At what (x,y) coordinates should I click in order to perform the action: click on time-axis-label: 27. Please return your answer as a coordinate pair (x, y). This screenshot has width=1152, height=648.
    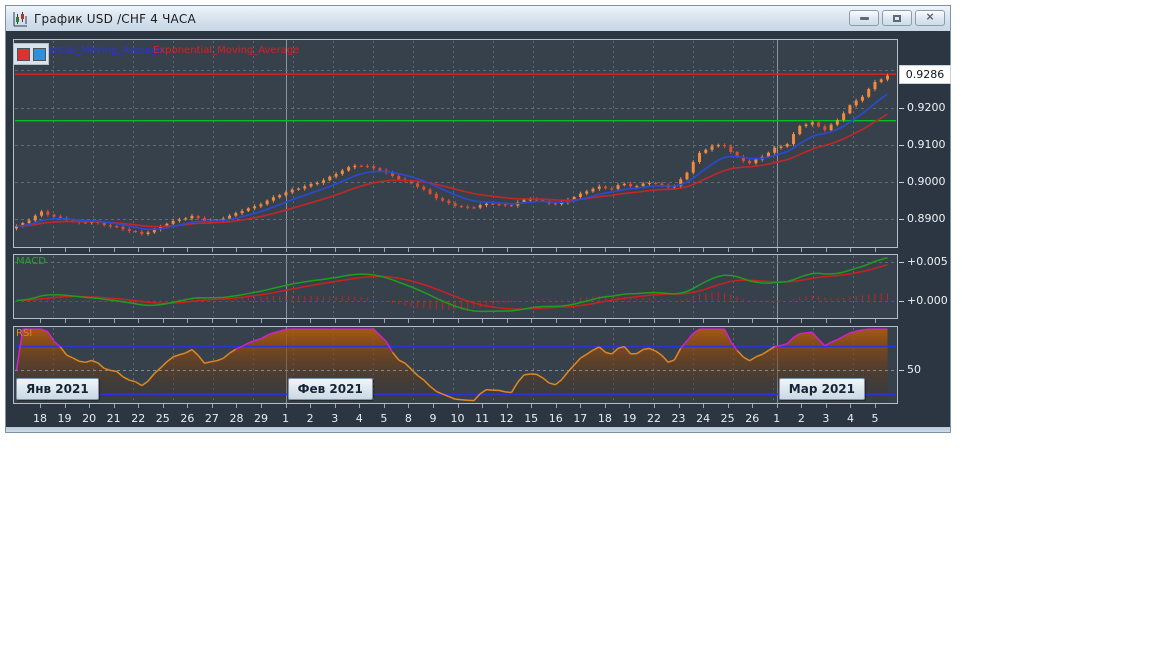
    Looking at the image, I should click on (211, 418).